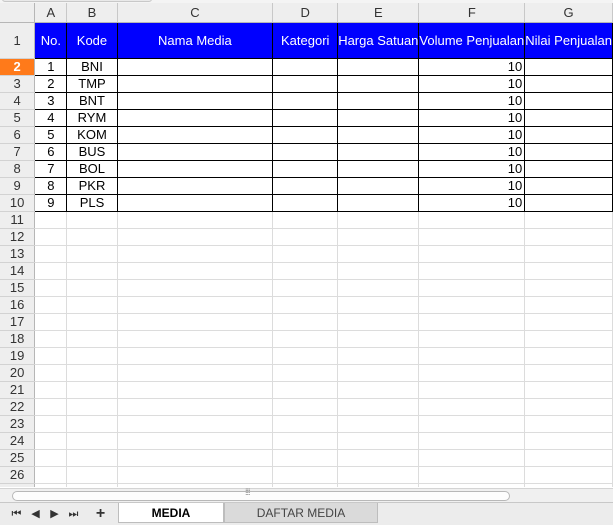 This screenshot has width=613, height=525. Describe the element at coordinates (18, 373) in the screenshot. I see `row-header-20: 20` at that location.